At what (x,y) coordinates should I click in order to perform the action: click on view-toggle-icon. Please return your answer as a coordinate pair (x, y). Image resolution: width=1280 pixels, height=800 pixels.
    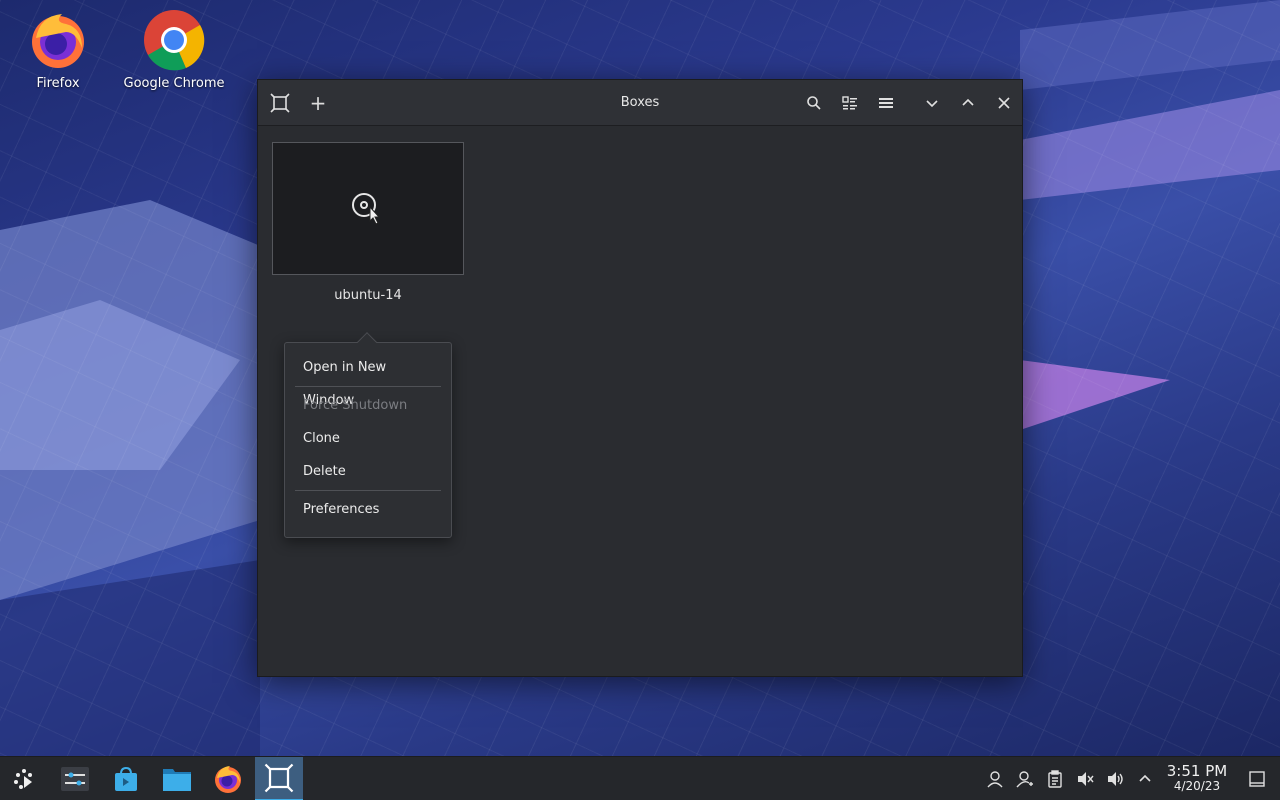
    Looking at the image, I should click on (849, 102).